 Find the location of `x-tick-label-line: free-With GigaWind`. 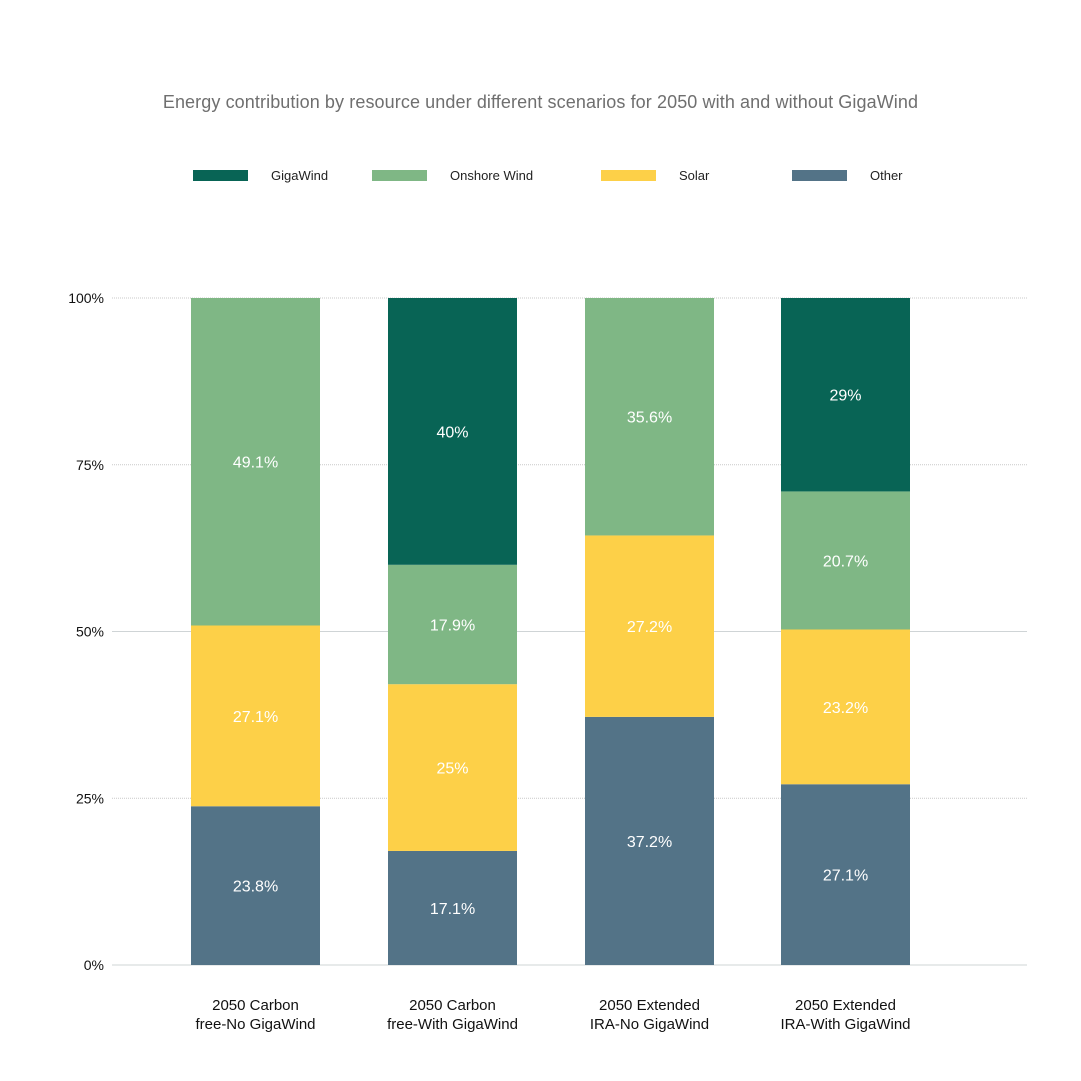

x-tick-label-line: free-With GigaWind is located at coordinates (452, 1024).